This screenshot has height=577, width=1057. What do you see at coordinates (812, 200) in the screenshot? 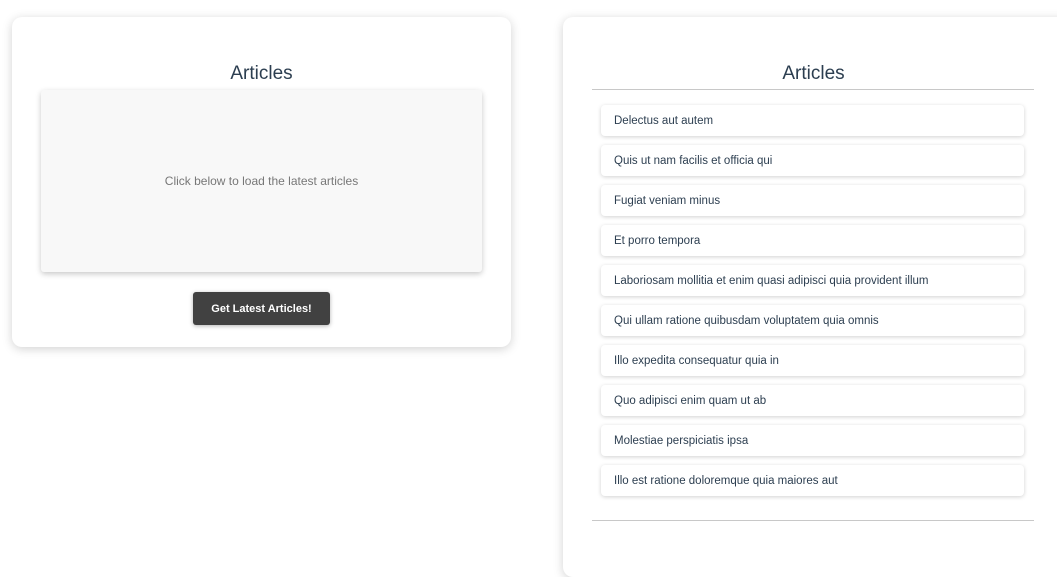
I see `article-item: Fugiat veniam minus` at bounding box center [812, 200].